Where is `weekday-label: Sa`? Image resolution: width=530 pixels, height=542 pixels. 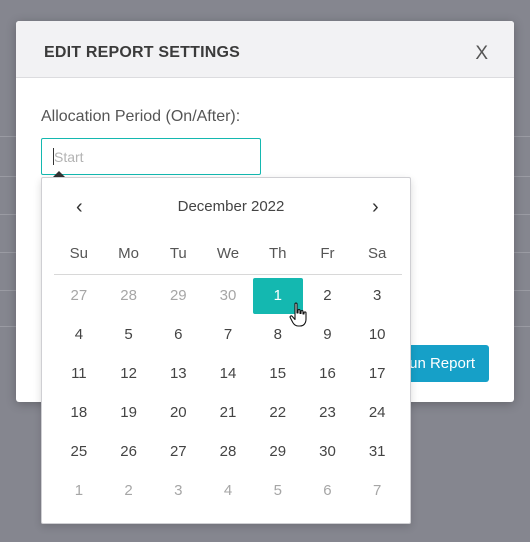
weekday-label: Sa is located at coordinates (377, 253).